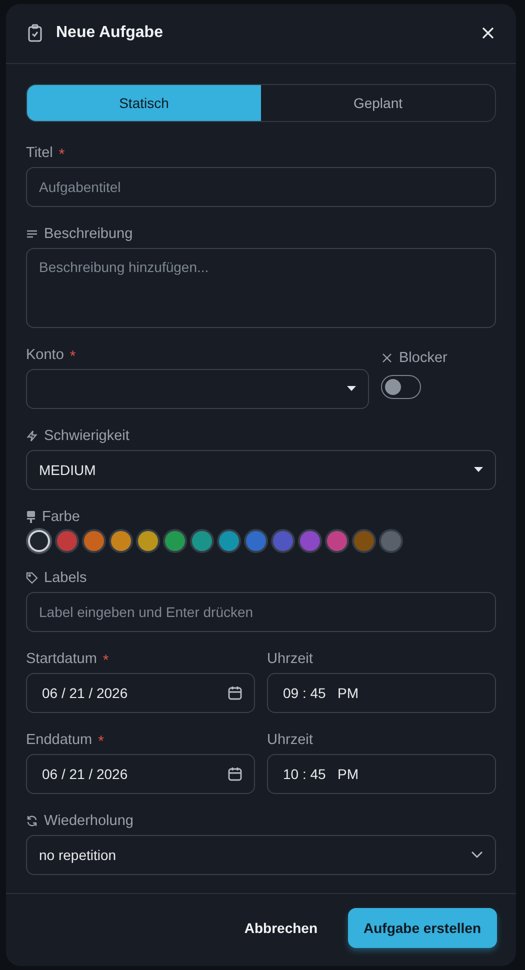  I want to click on time-field: 10 : 45 PM, so click(381, 774).